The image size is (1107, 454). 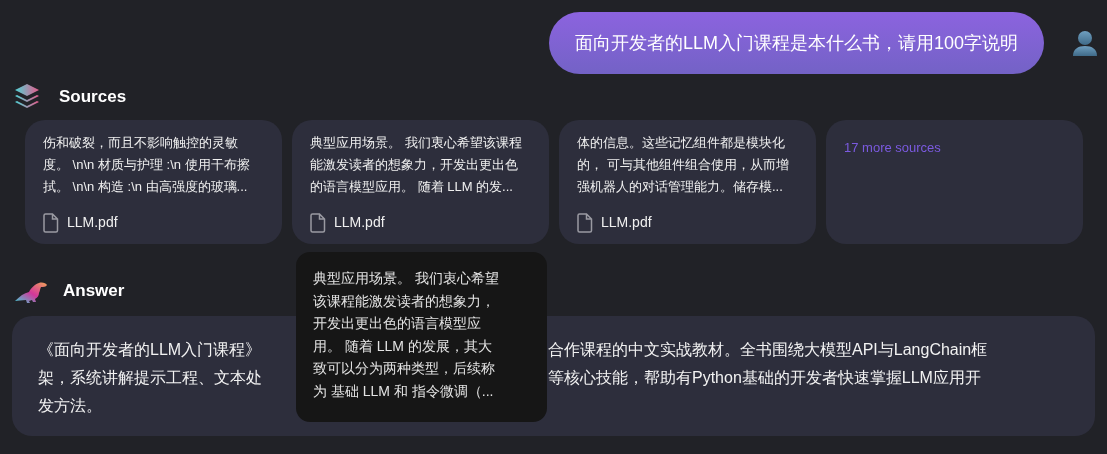 What do you see at coordinates (796, 43) in the screenshot?
I see `user-message: 面向开发者的LLM入门课程是本什么书，请用100字说明` at bounding box center [796, 43].